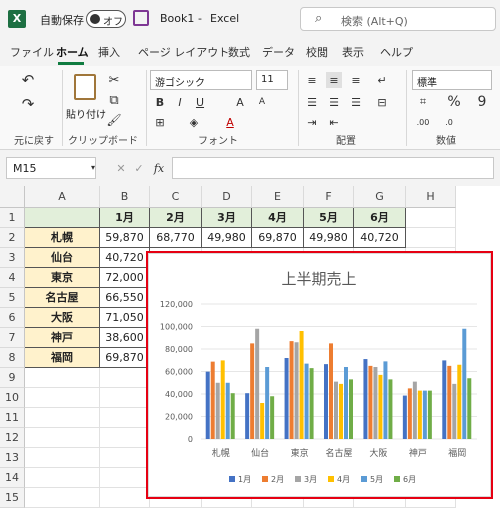 Image resolution: width=500 pixels, height=510 pixels. Describe the element at coordinates (329, 197) in the screenshot. I see `column-header-f: F` at that location.